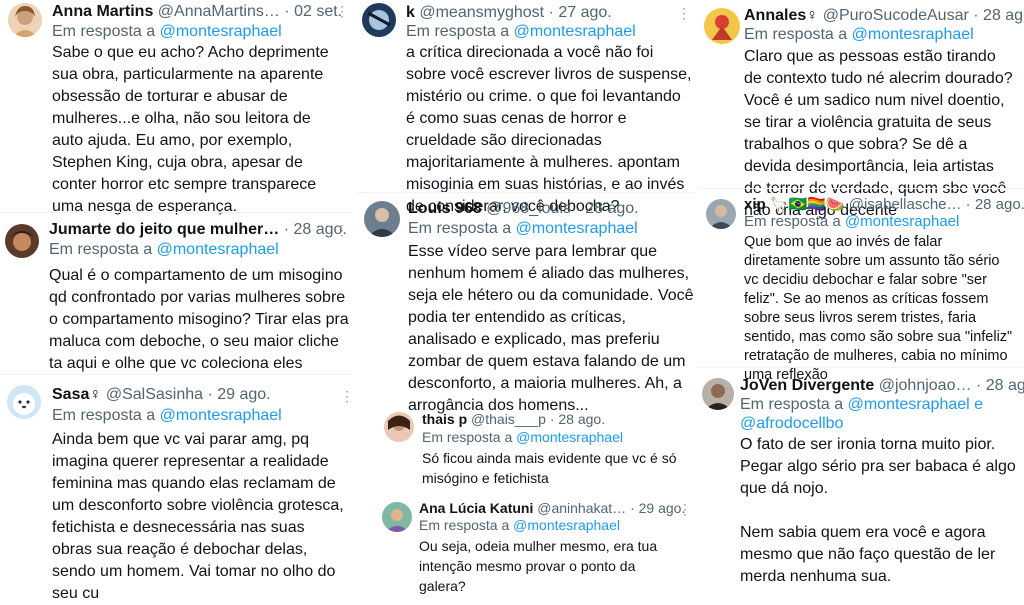  I want to click on tweet-header: Louis 968 @968_louis · 28 ago., so click(523, 209).